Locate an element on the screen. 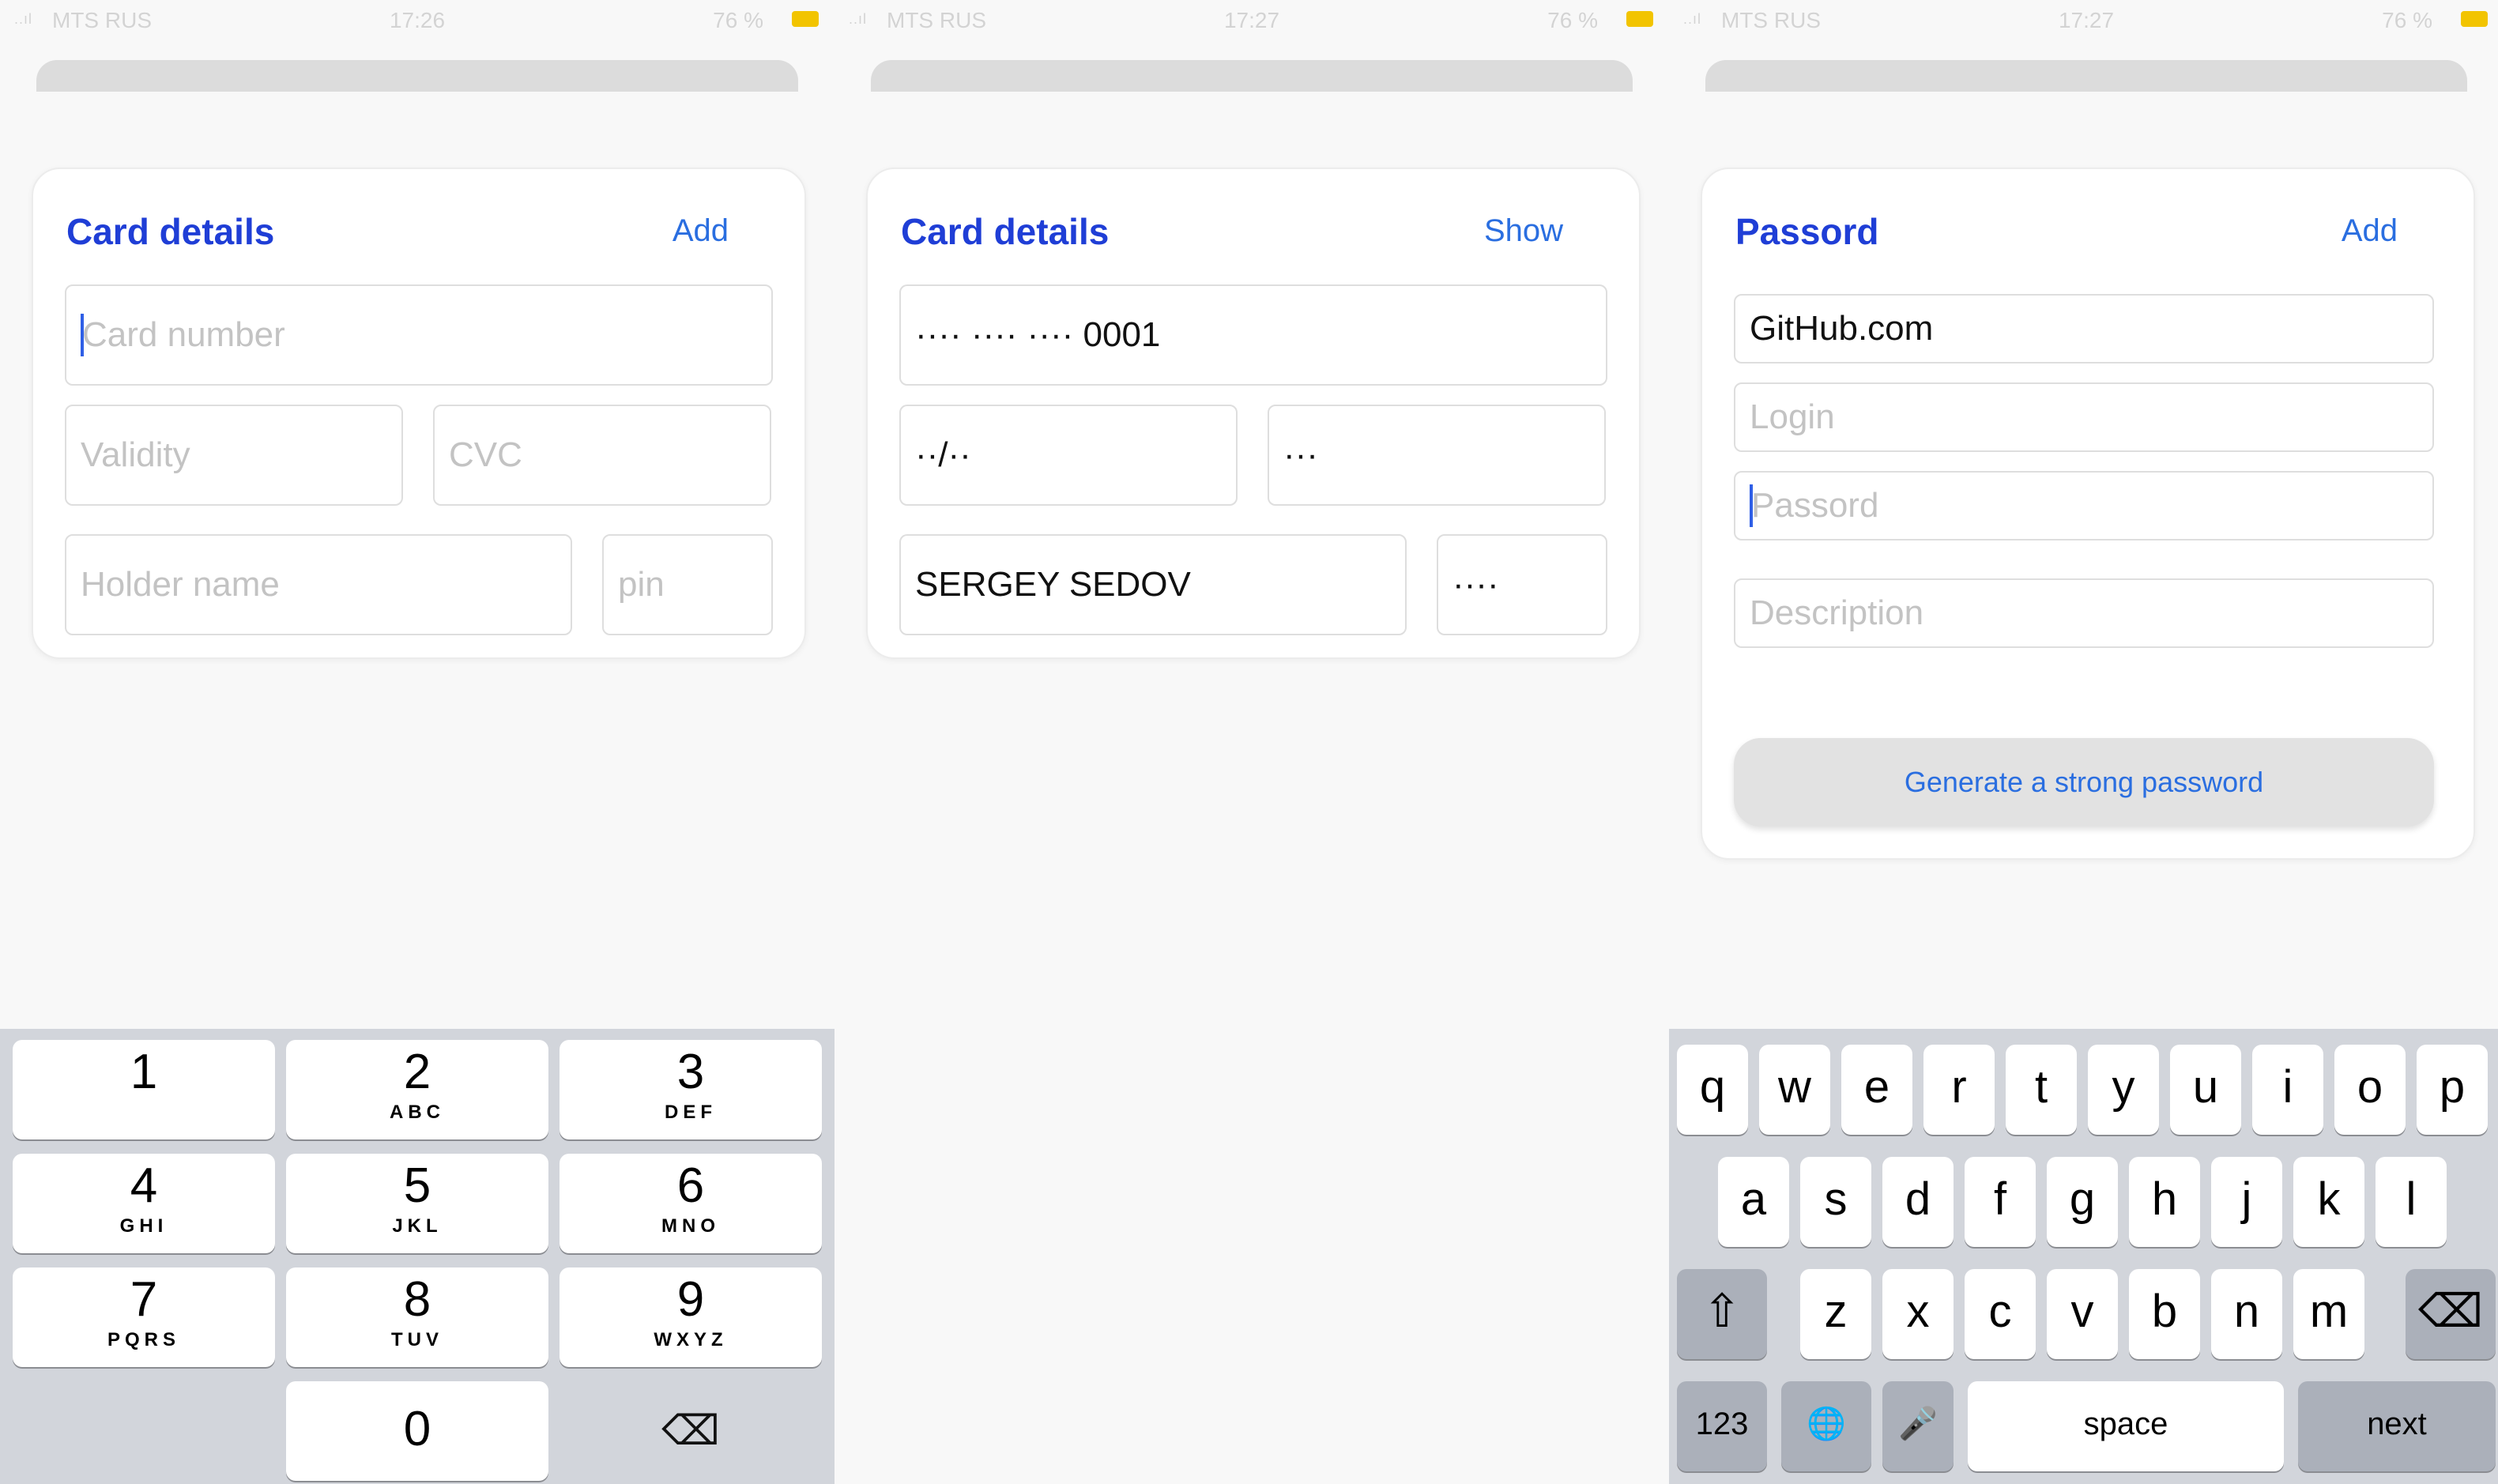  key-b: b is located at coordinates (2164, 1314).